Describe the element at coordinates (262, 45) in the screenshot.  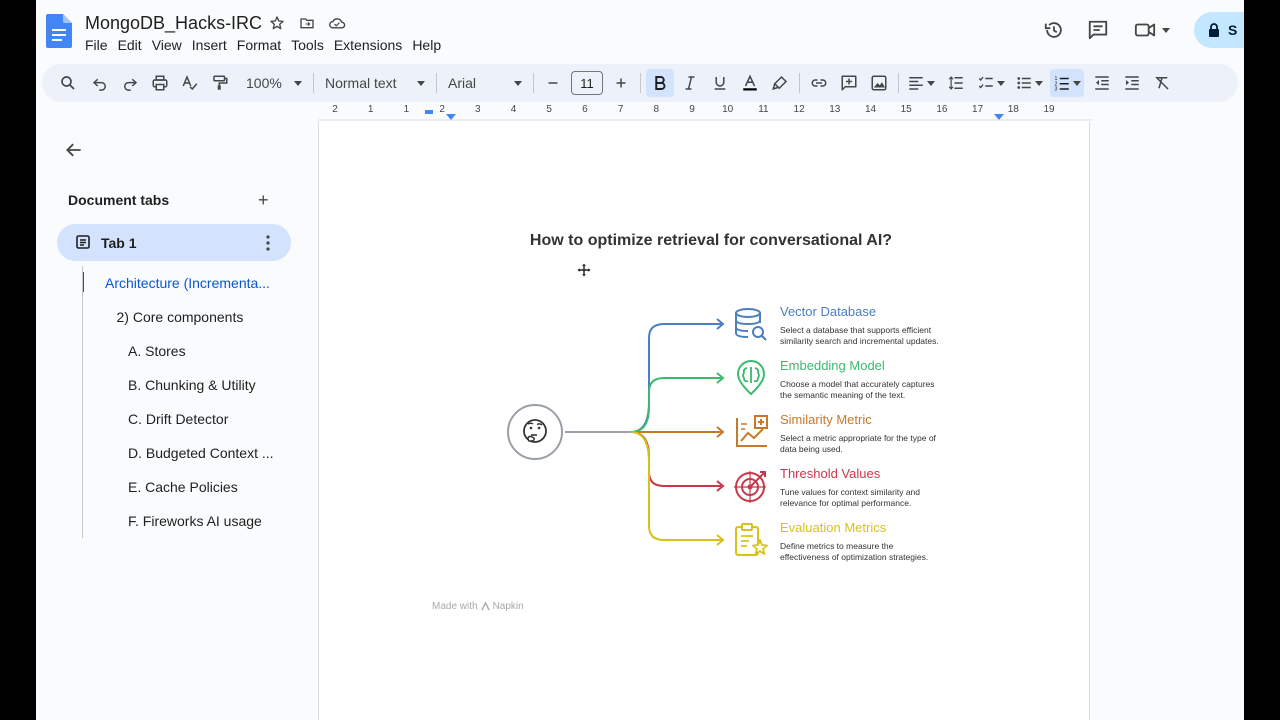
I see `menu-format: Format` at that location.